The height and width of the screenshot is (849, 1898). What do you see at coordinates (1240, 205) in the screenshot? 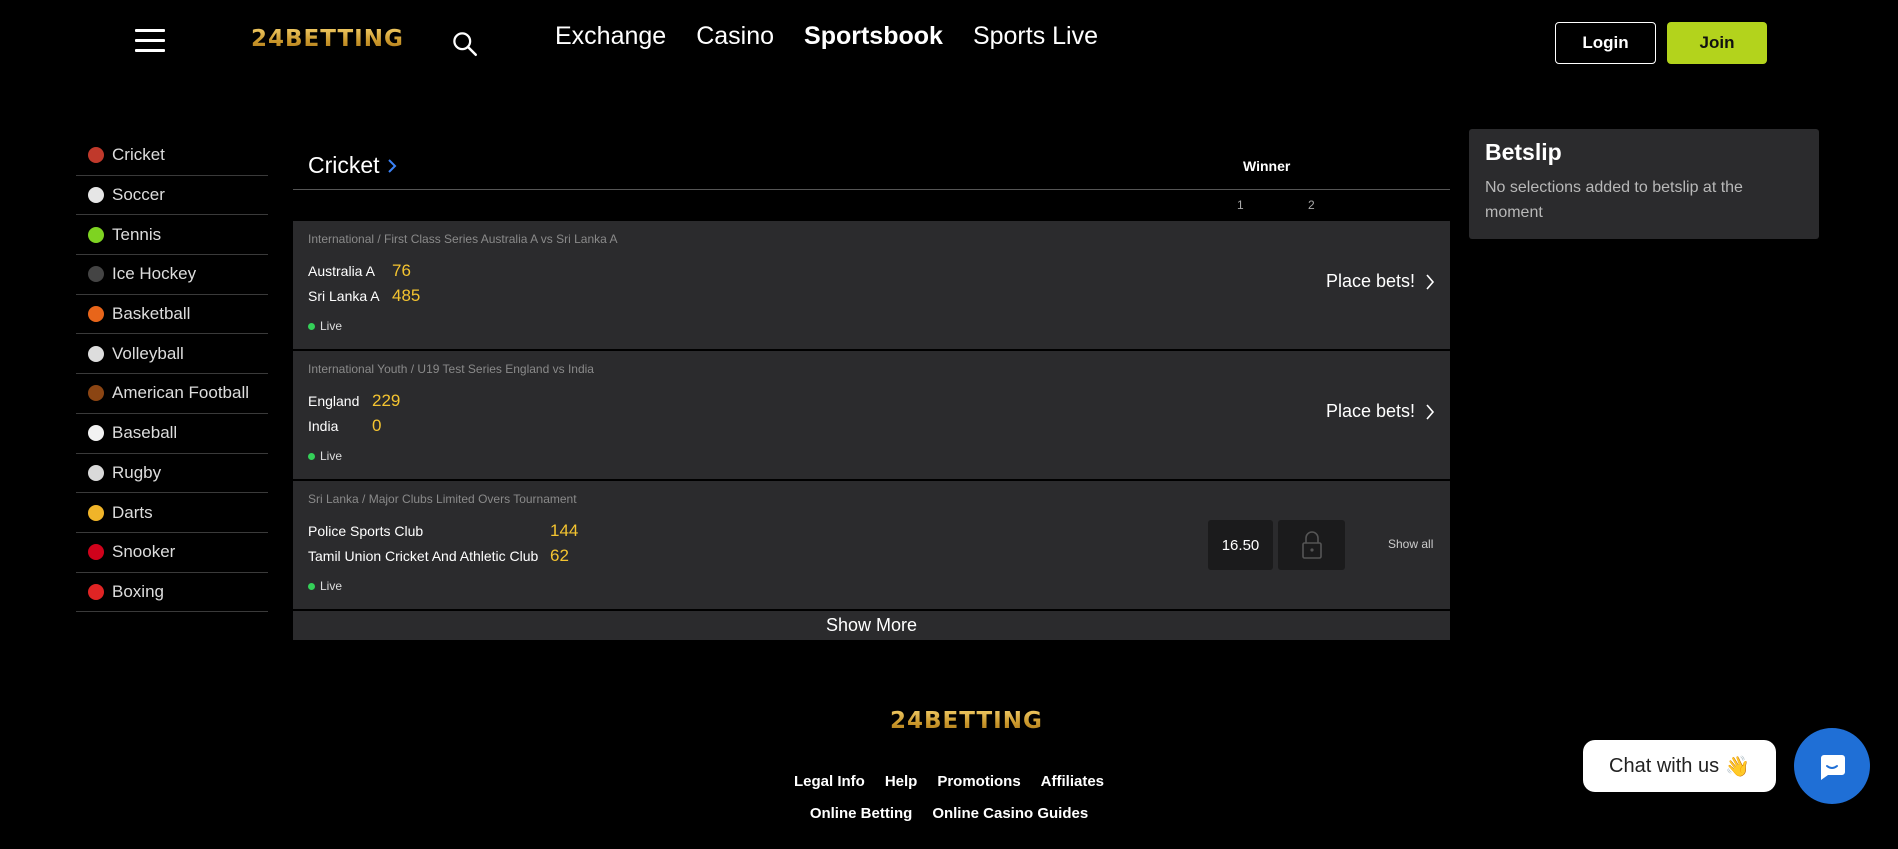
I see `column-1-label: 1` at bounding box center [1240, 205].